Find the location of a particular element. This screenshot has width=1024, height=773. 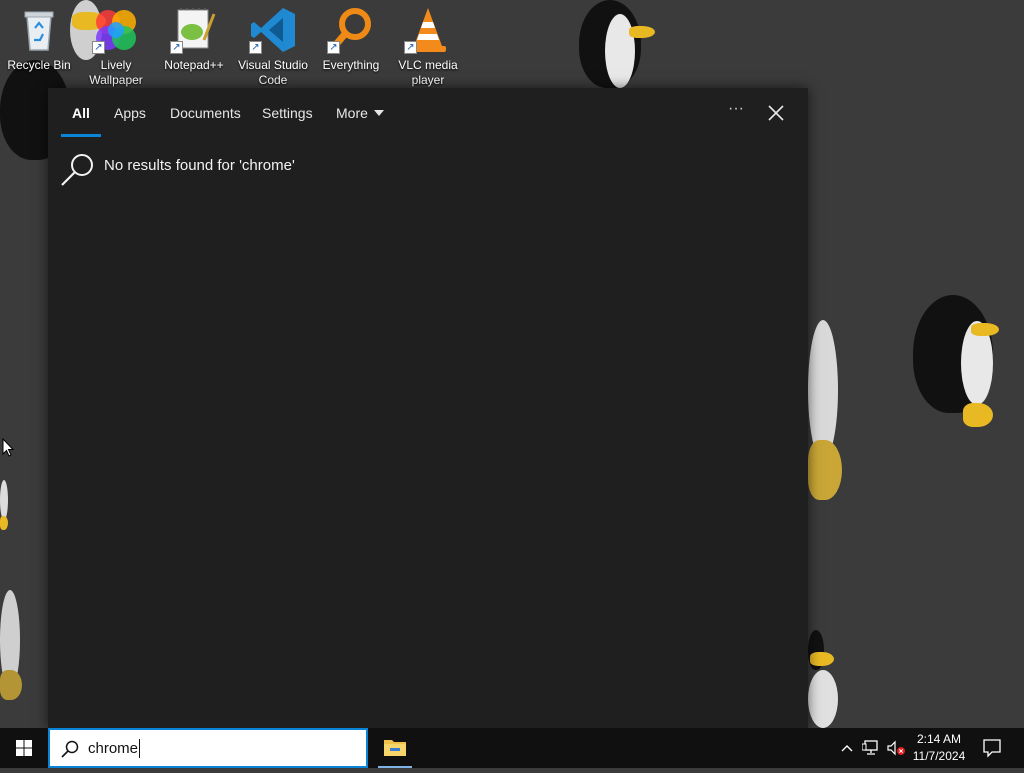

windows-logo-icon is located at coordinates (24, 748).